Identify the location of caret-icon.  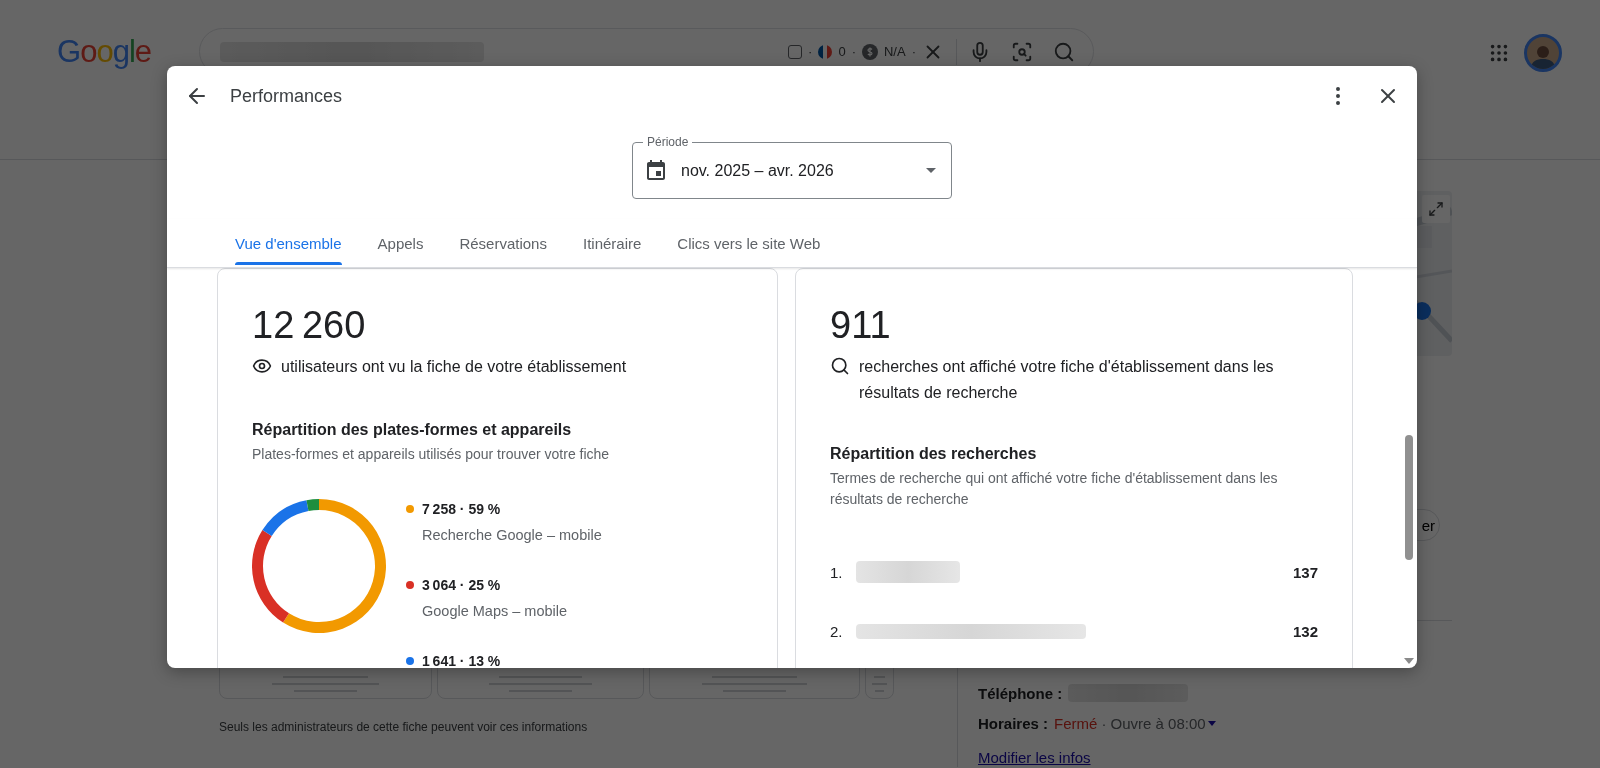
(1211, 723).